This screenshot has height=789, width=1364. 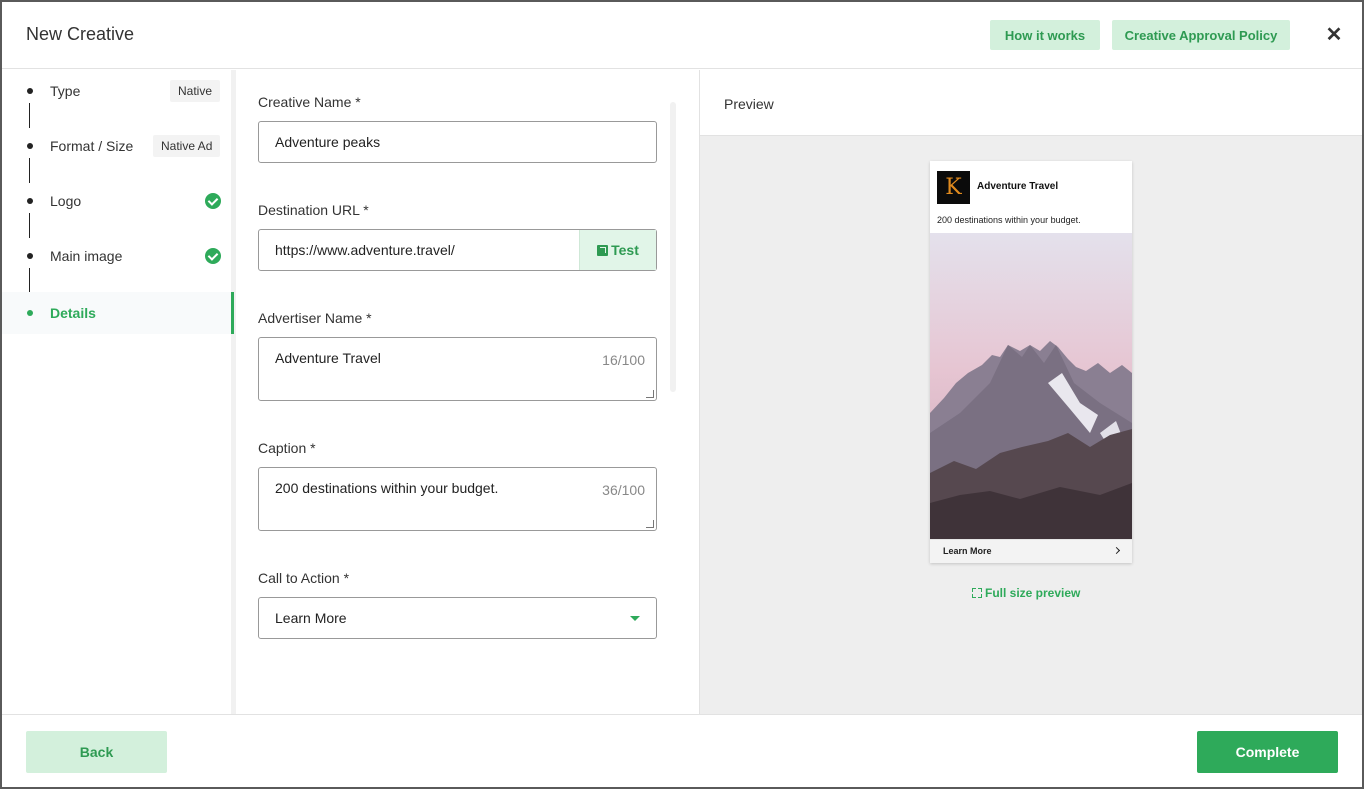 I want to click on step-details: Details, so click(x=118, y=313).